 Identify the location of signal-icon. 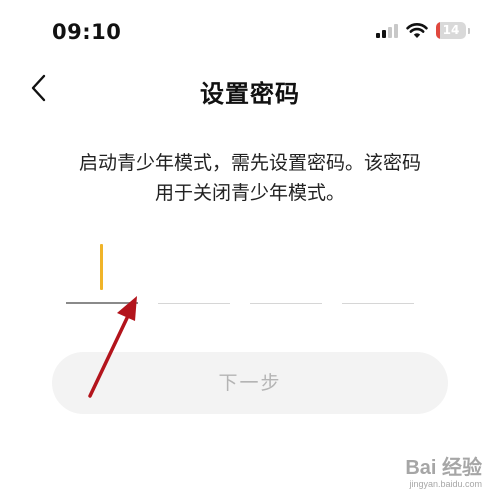
(387, 30).